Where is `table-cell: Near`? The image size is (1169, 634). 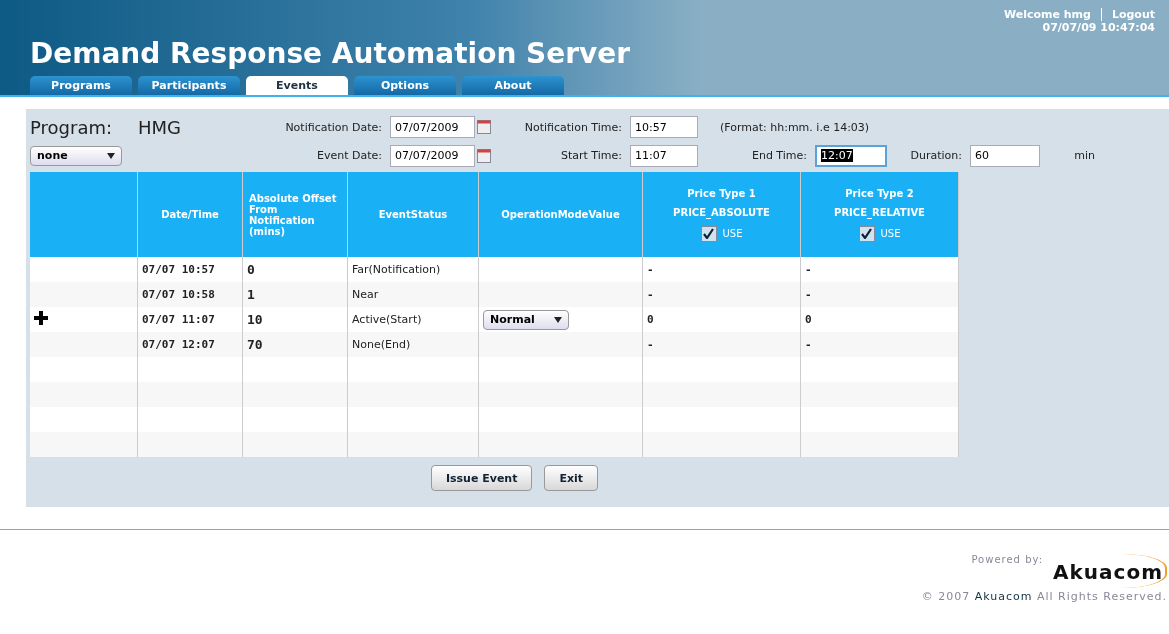 table-cell: Near is located at coordinates (365, 294).